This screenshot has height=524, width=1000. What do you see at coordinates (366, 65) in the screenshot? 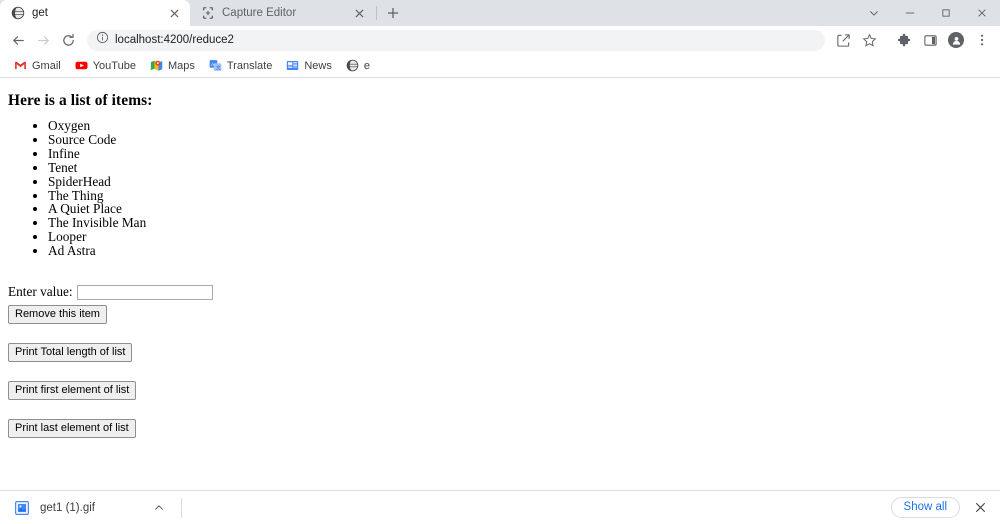
I see `bookmark-label: e` at bounding box center [366, 65].